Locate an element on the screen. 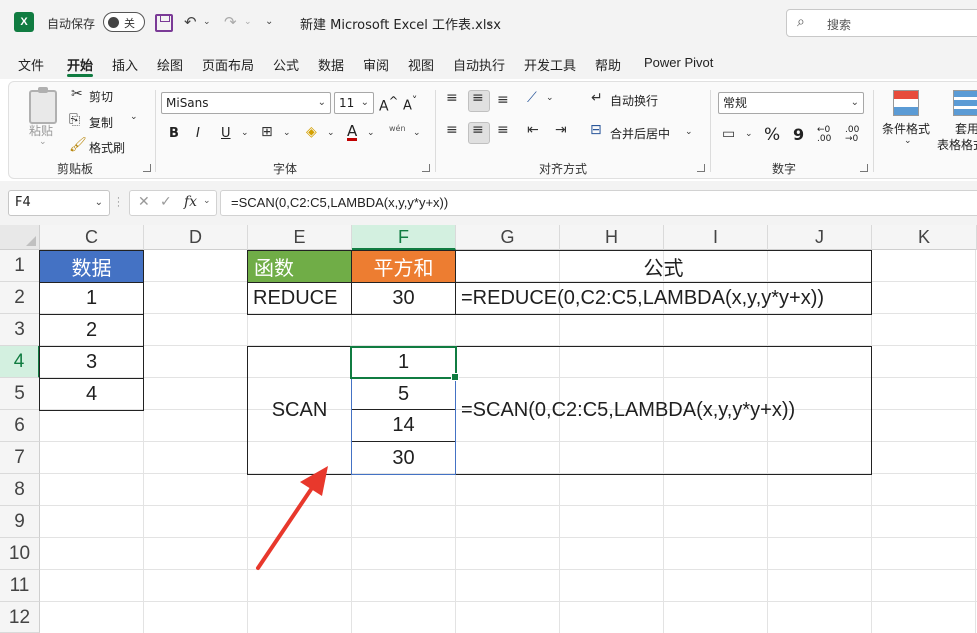 This screenshot has width=977, height=633. tab-file: 文件 is located at coordinates (31, 64).